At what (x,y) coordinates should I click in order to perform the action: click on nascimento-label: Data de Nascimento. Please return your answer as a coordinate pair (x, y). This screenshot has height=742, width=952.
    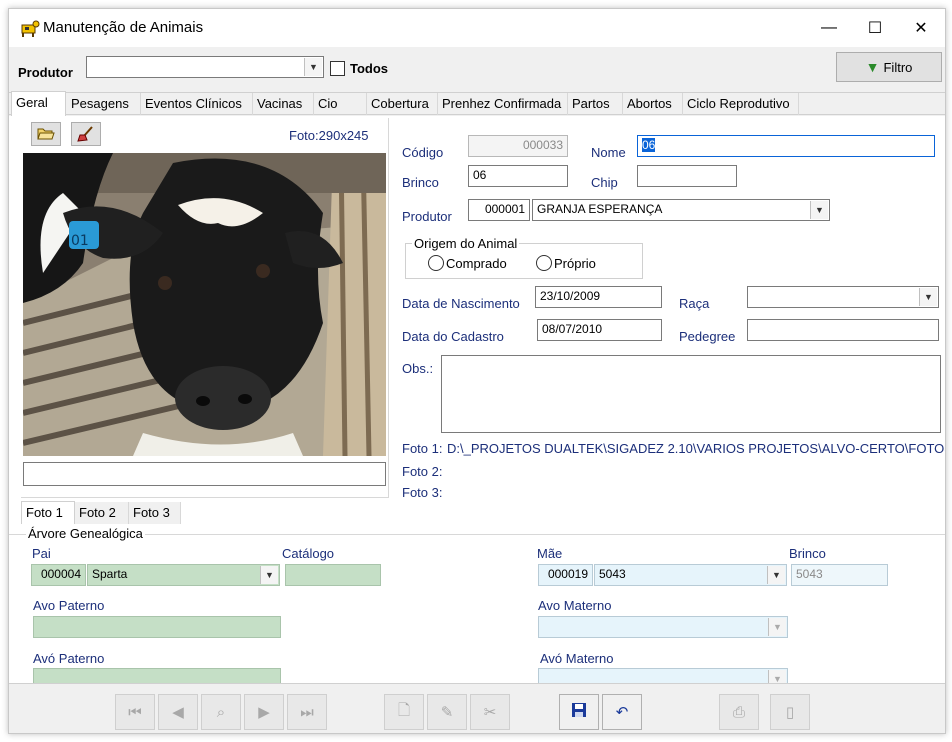
    Looking at the image, I should click on (461, 303).